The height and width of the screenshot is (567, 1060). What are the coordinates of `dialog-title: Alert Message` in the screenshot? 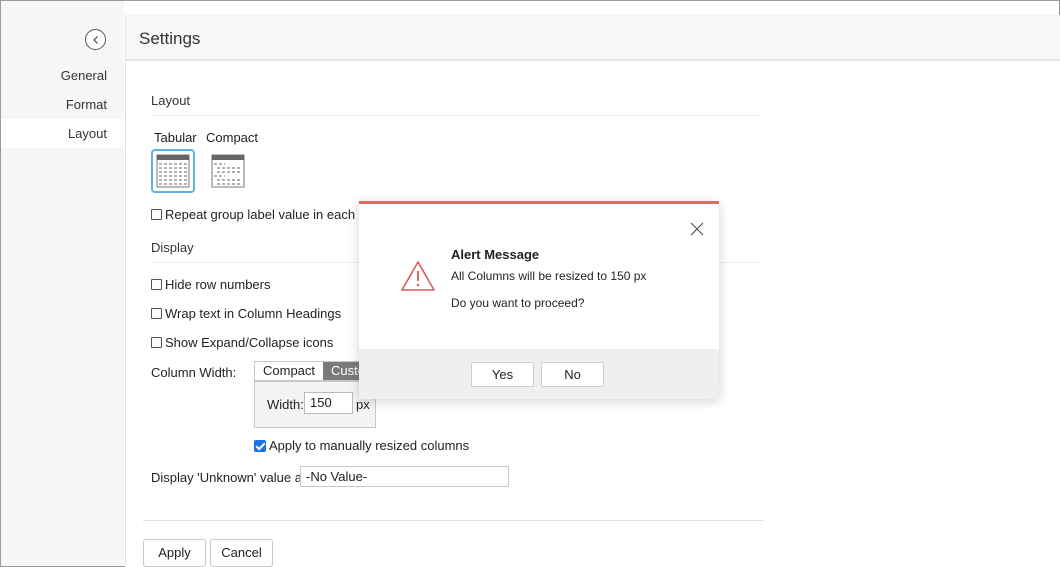 It's located at (495, 254).